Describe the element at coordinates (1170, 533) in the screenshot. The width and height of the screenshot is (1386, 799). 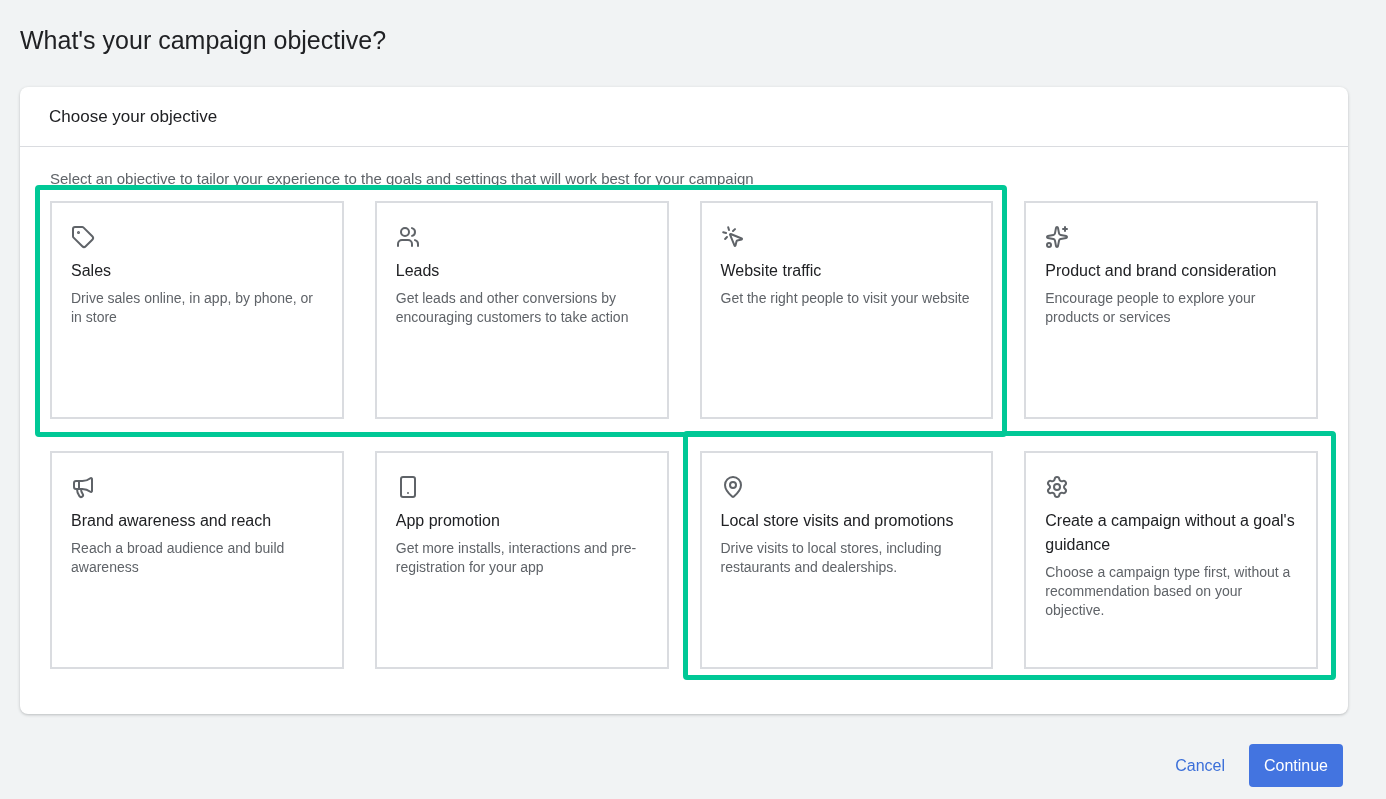
I see `objective-title: Create a campaign without a goal's guidance` at that location.